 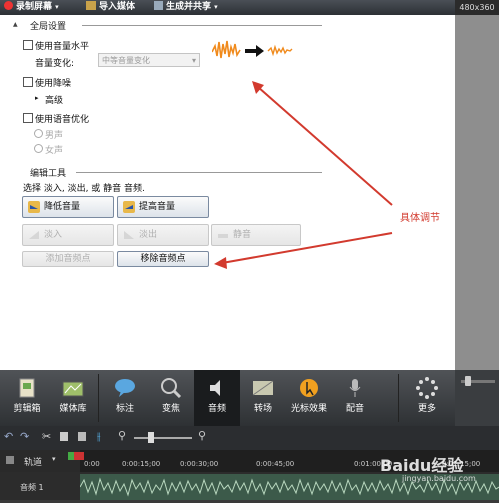 I want to click on undo-icon: ↶, so click(x=8, y=436).